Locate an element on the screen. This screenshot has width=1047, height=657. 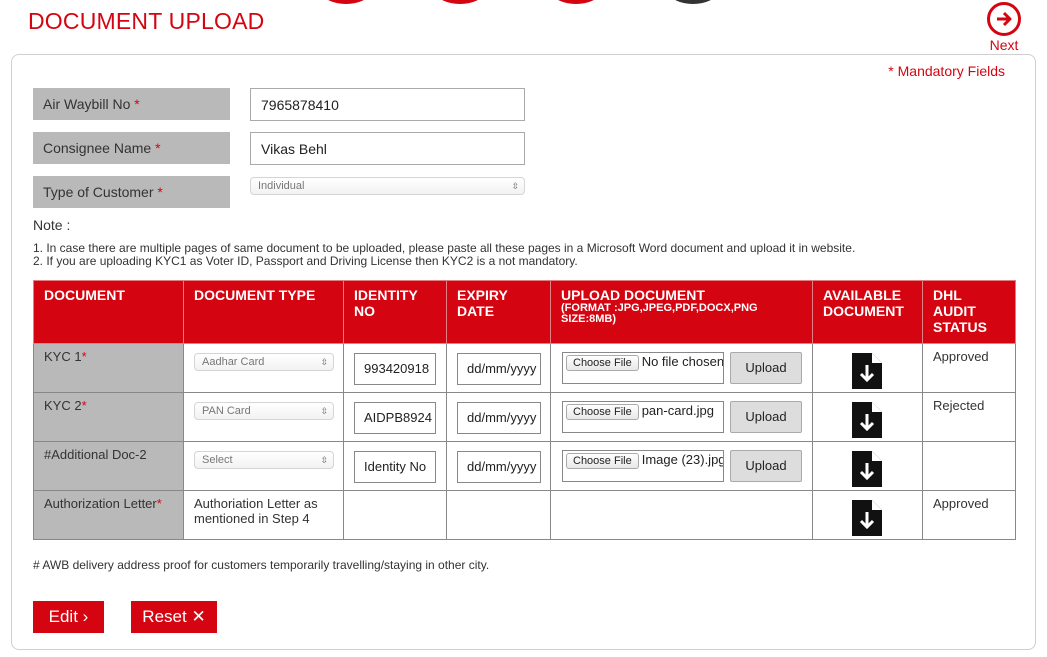
close-icon: ✕ is located at coordinates (198, 616).